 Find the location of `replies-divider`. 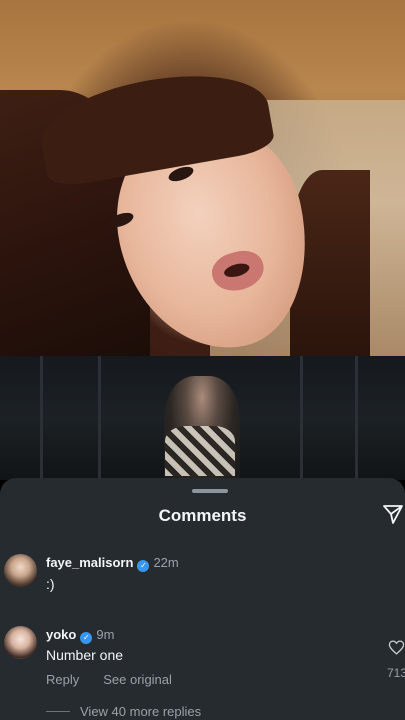

replies-divider is located at coordinates (58, 711).